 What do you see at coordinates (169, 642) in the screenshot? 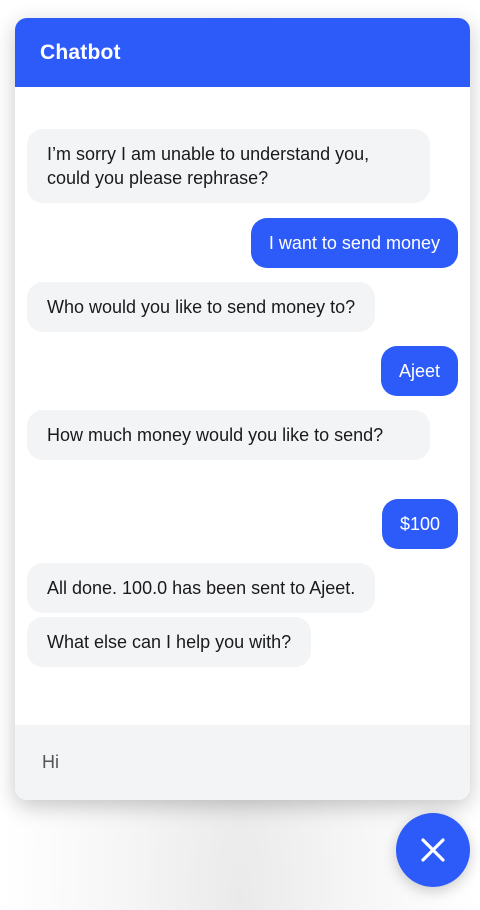
I see `bot-message: What else can I help you with?` at bounding box center [169, 642].